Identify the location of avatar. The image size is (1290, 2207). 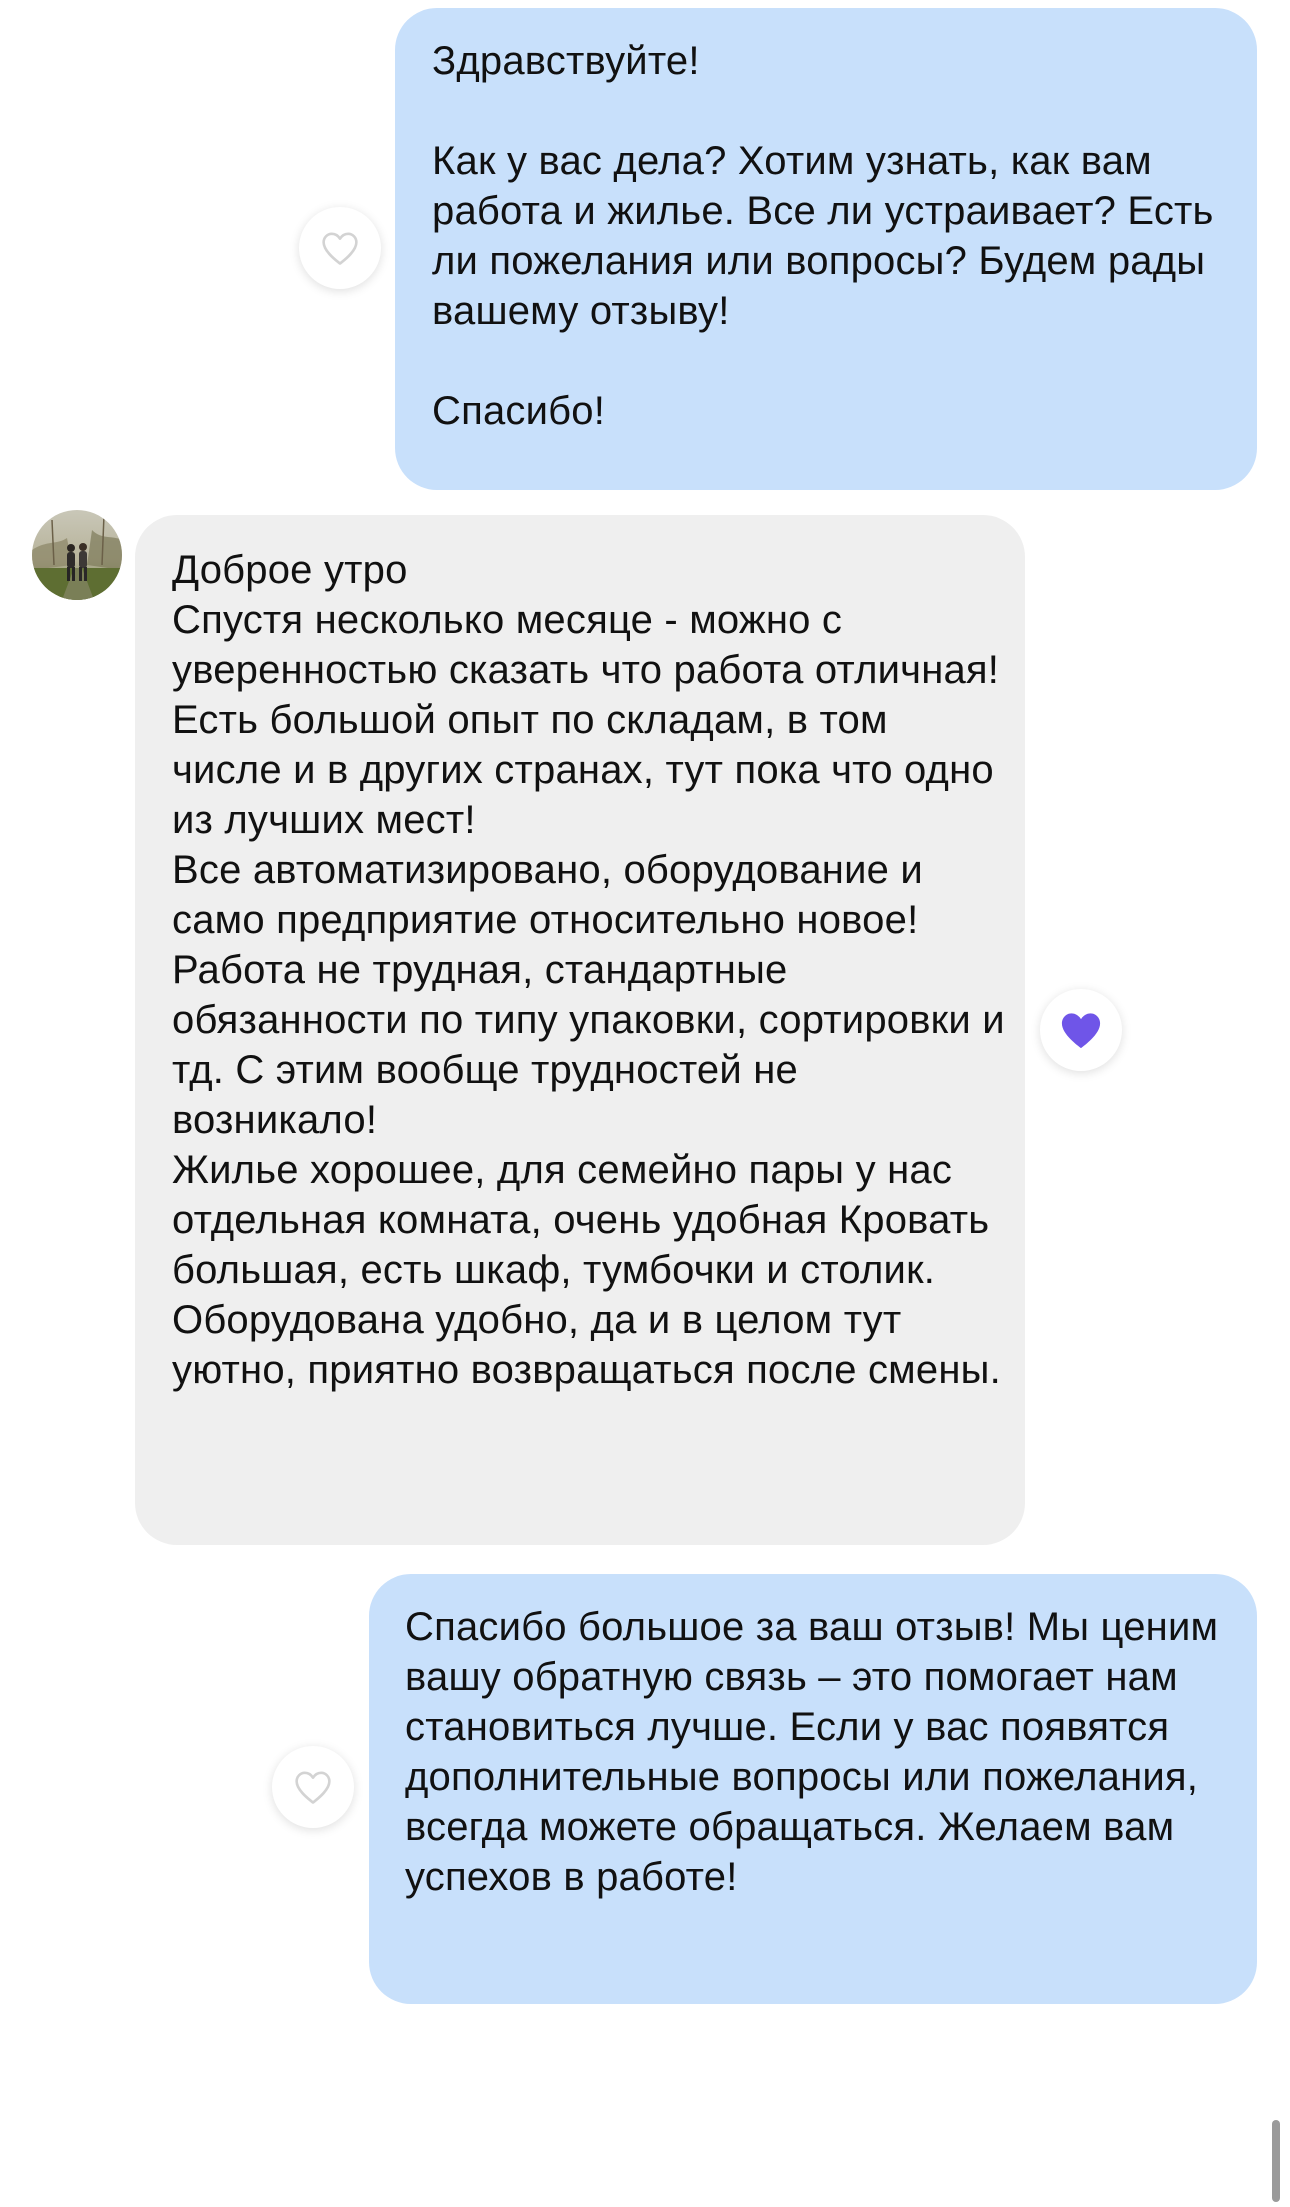
(77, 555).